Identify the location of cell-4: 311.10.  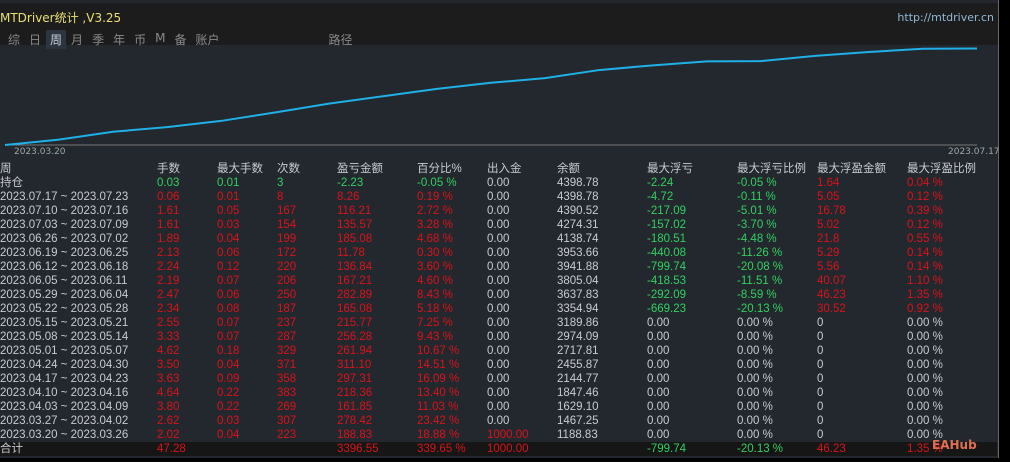
(354, 365).